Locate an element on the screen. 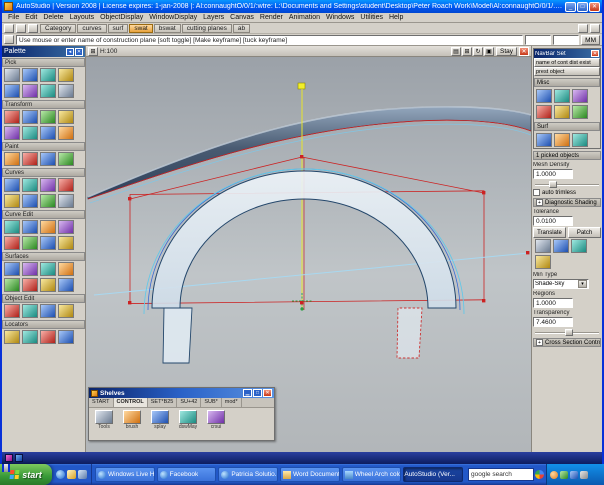  promptline is located at coordinates (302, 458).